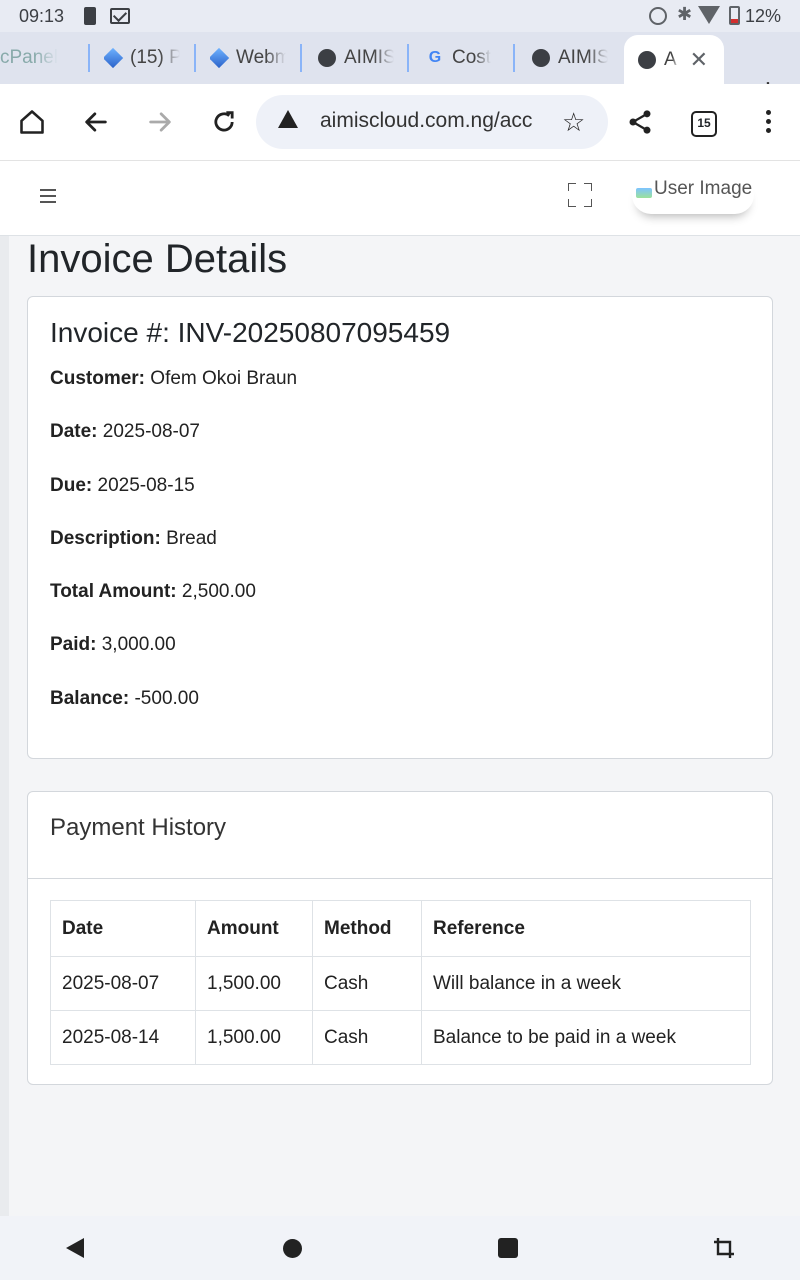 This screenshot has height=1280, width=800. What do you see at coordinates (640, 122) in the screenshot?
I see `share-icon` at bounding box center [640, 122].